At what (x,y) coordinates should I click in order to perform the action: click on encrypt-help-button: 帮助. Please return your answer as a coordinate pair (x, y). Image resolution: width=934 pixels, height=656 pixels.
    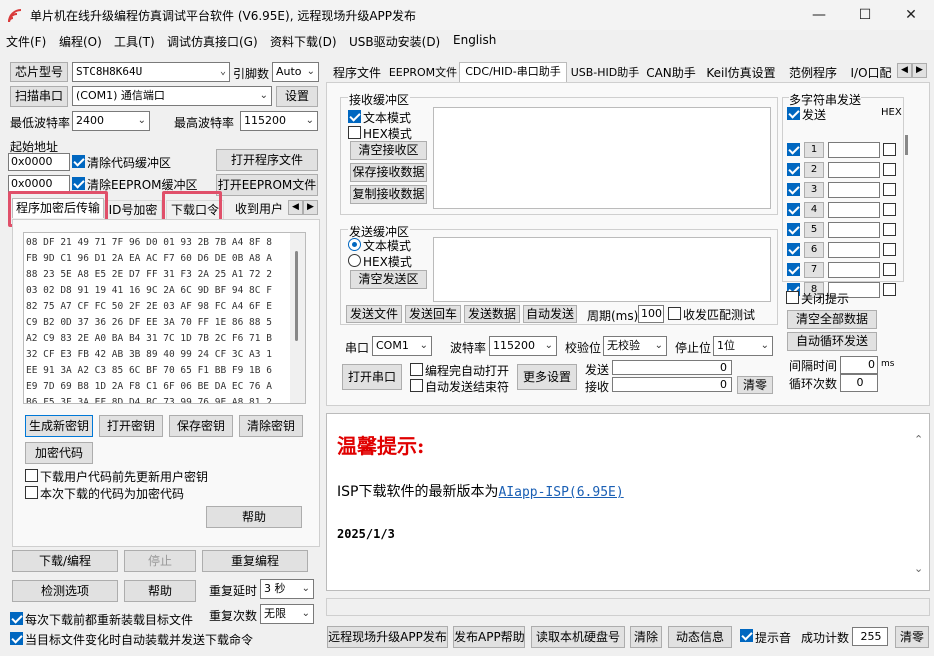
    Looking at the image, I should click on (254, 517).